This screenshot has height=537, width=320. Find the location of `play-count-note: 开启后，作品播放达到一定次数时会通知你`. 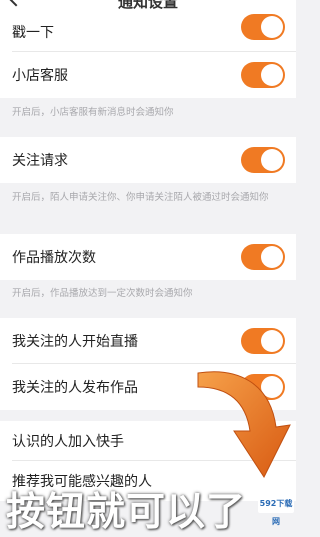

play-count-note: 开启后，作品播放达到一定次数时会通知你 is located at coordinates (102, 293).